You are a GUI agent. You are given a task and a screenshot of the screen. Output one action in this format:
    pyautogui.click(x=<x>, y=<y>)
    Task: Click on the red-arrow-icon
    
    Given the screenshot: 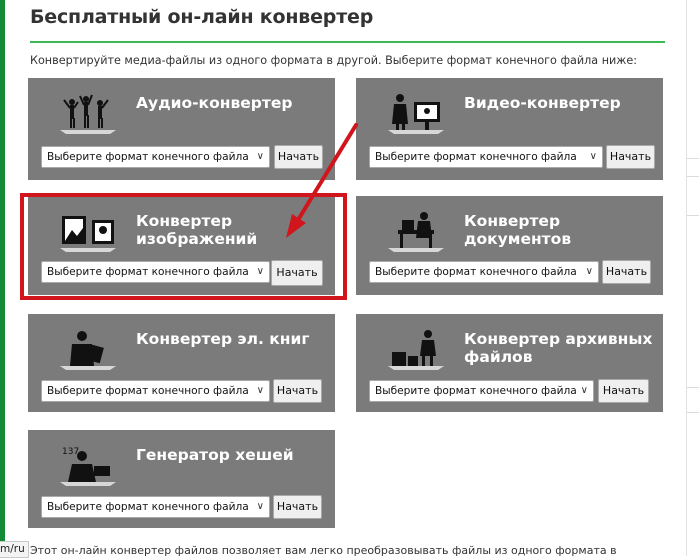 What is the action you would take?
    pyautogui.click(x=322, y=180)
    